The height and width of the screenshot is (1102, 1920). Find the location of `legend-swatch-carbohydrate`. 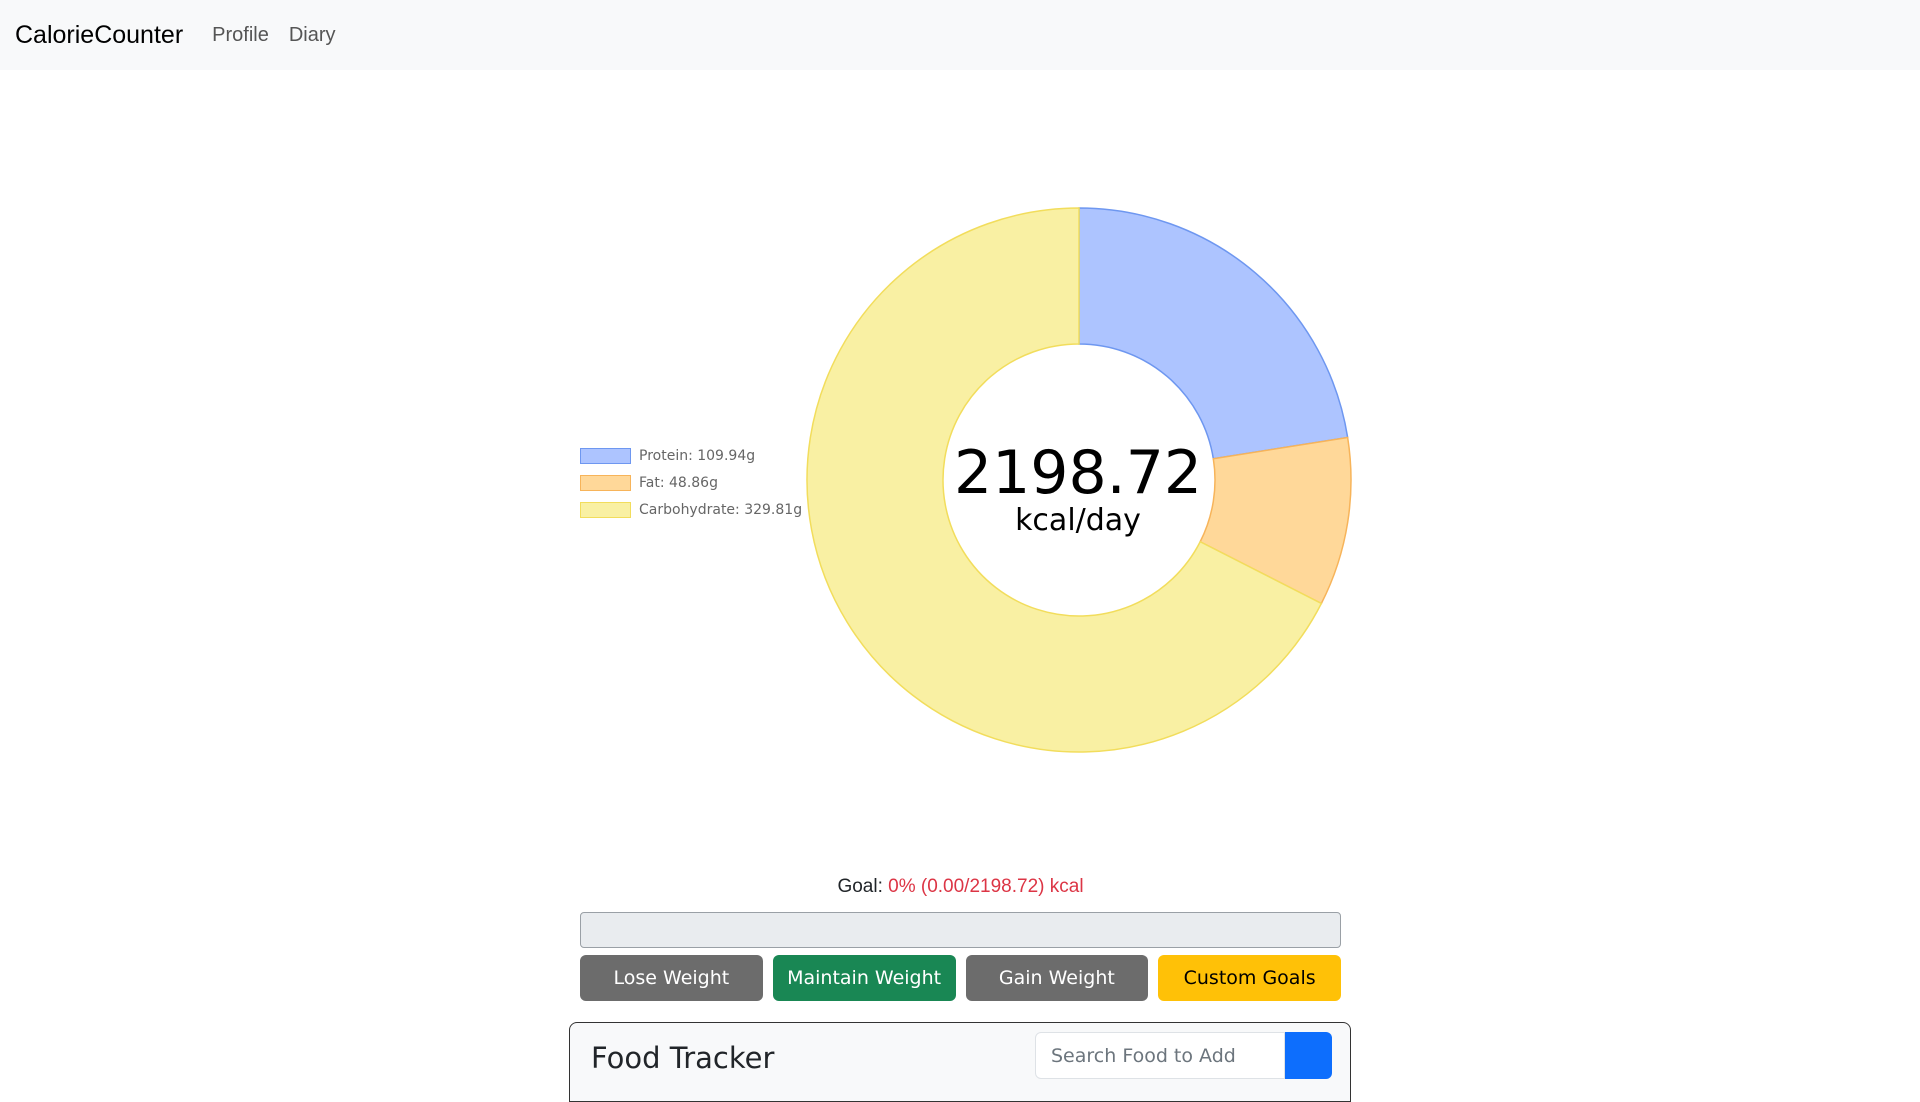

legend-swatch-carbohydrate is located at coordinates (605, 509).